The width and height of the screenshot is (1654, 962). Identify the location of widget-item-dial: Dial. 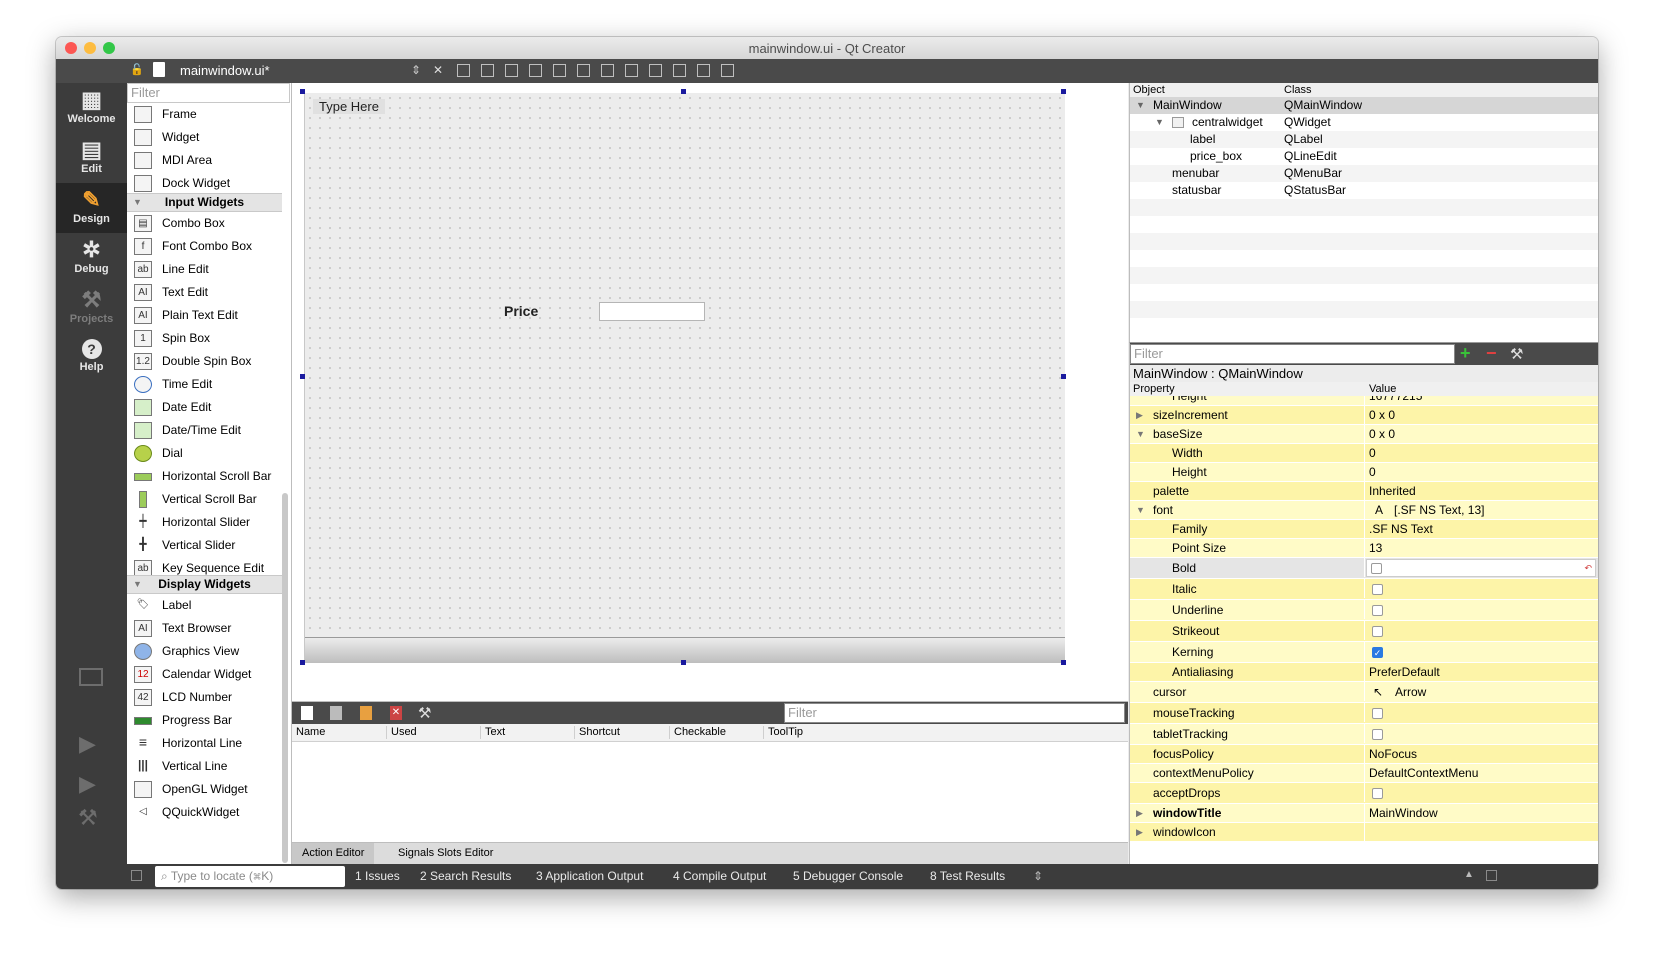
(202, 453).